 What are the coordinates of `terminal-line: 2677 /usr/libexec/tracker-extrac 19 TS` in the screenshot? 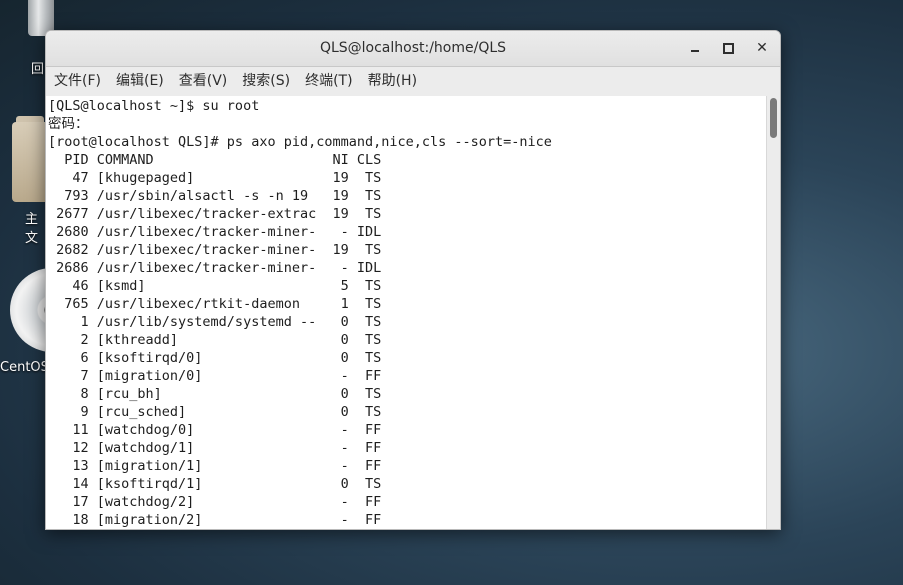 It's located at (215, 214).